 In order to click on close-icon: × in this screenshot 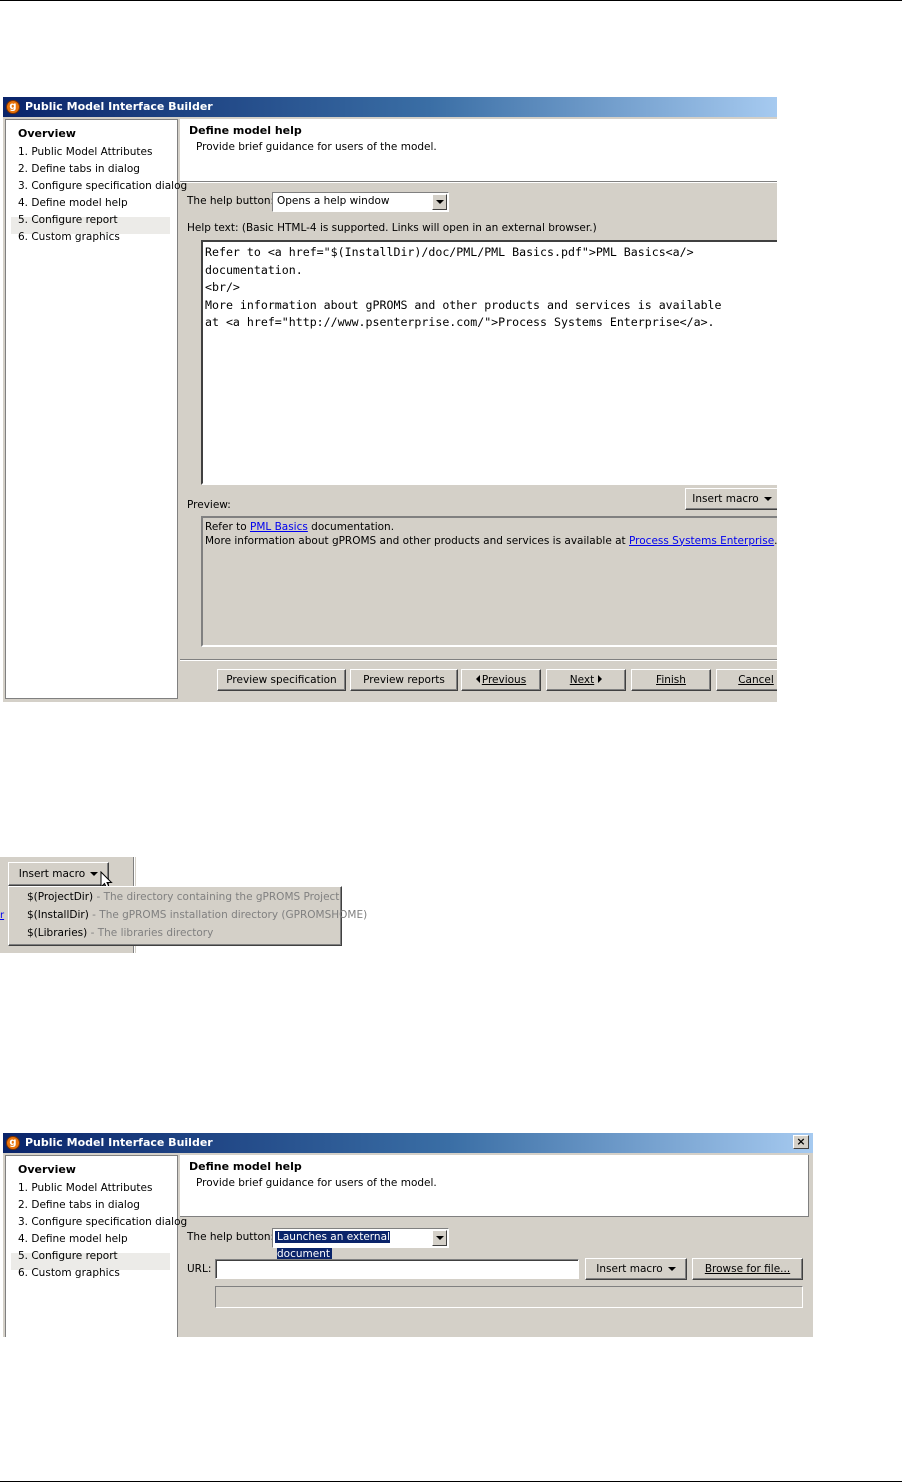, I will do `click(801, 1142)`.